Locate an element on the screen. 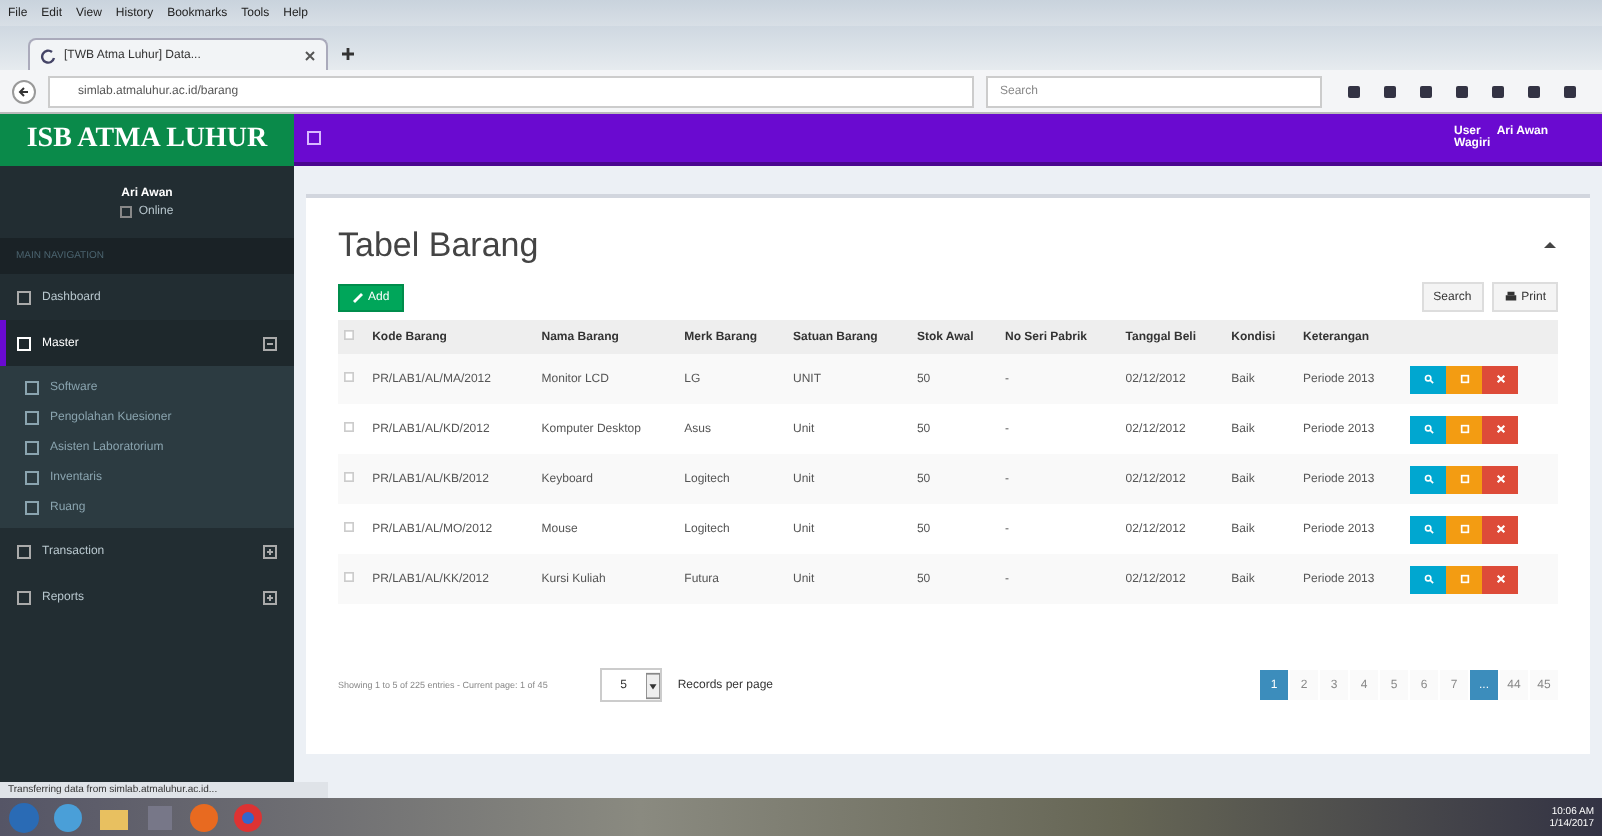 The image size is (1602, 836). start-icon is located at coordinates (24, 818).